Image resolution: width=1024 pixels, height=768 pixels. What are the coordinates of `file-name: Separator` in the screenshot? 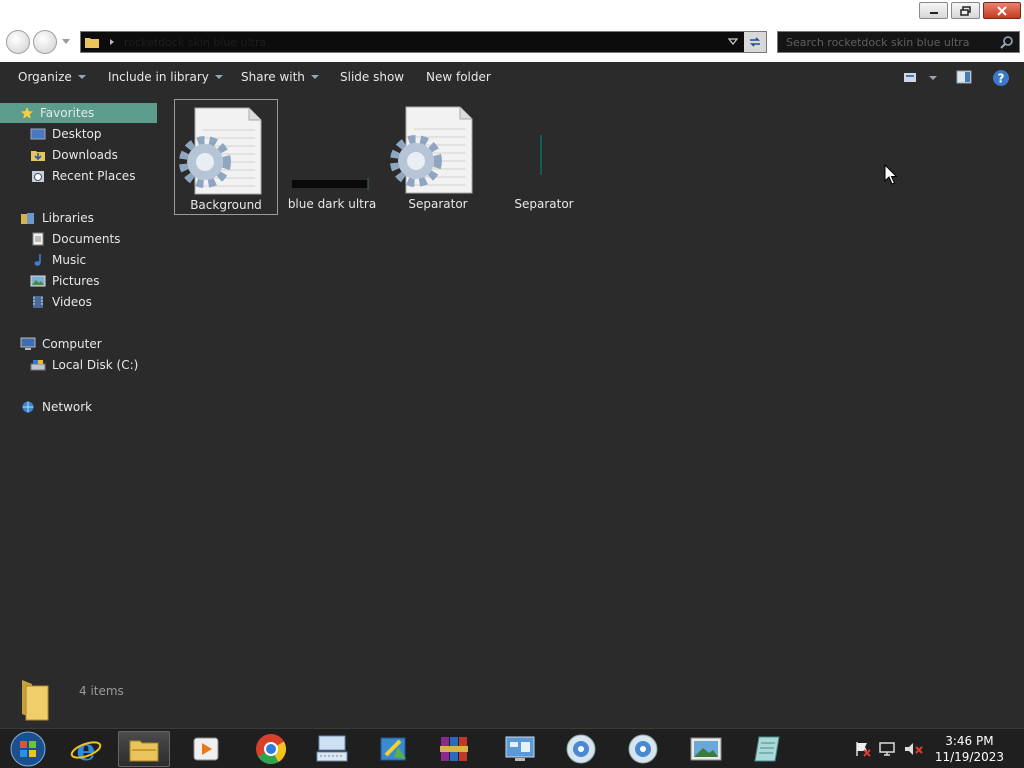 It's located at (438, 204).